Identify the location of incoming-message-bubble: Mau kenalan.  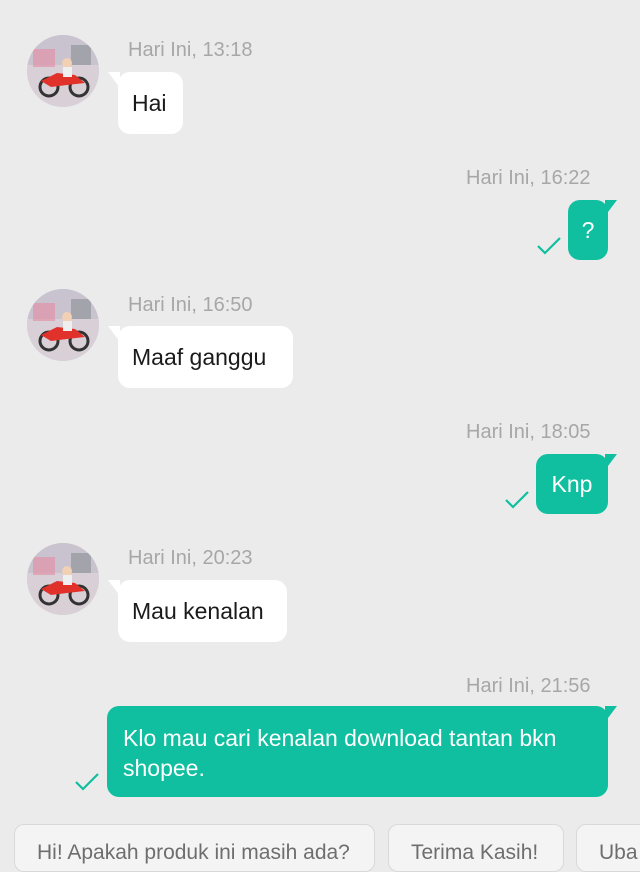
(197, 611).